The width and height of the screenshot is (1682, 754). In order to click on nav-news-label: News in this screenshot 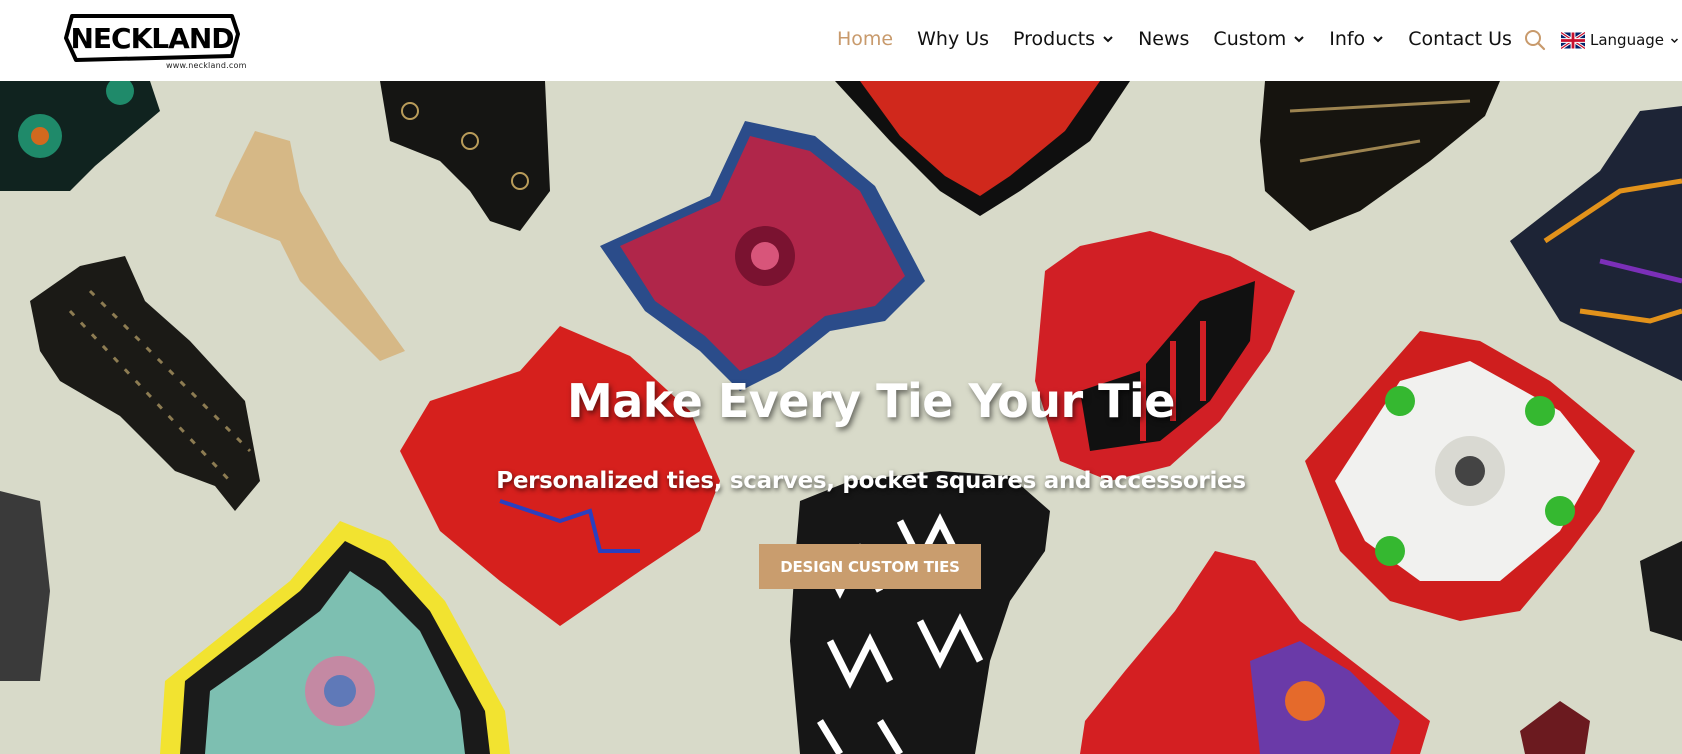, I will do `click(1164, 39)`.